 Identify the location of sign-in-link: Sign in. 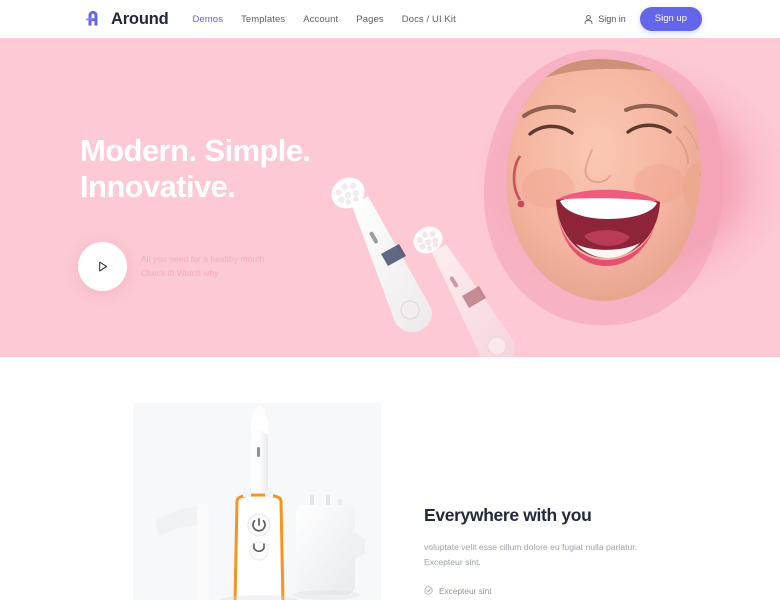
(604, 19).